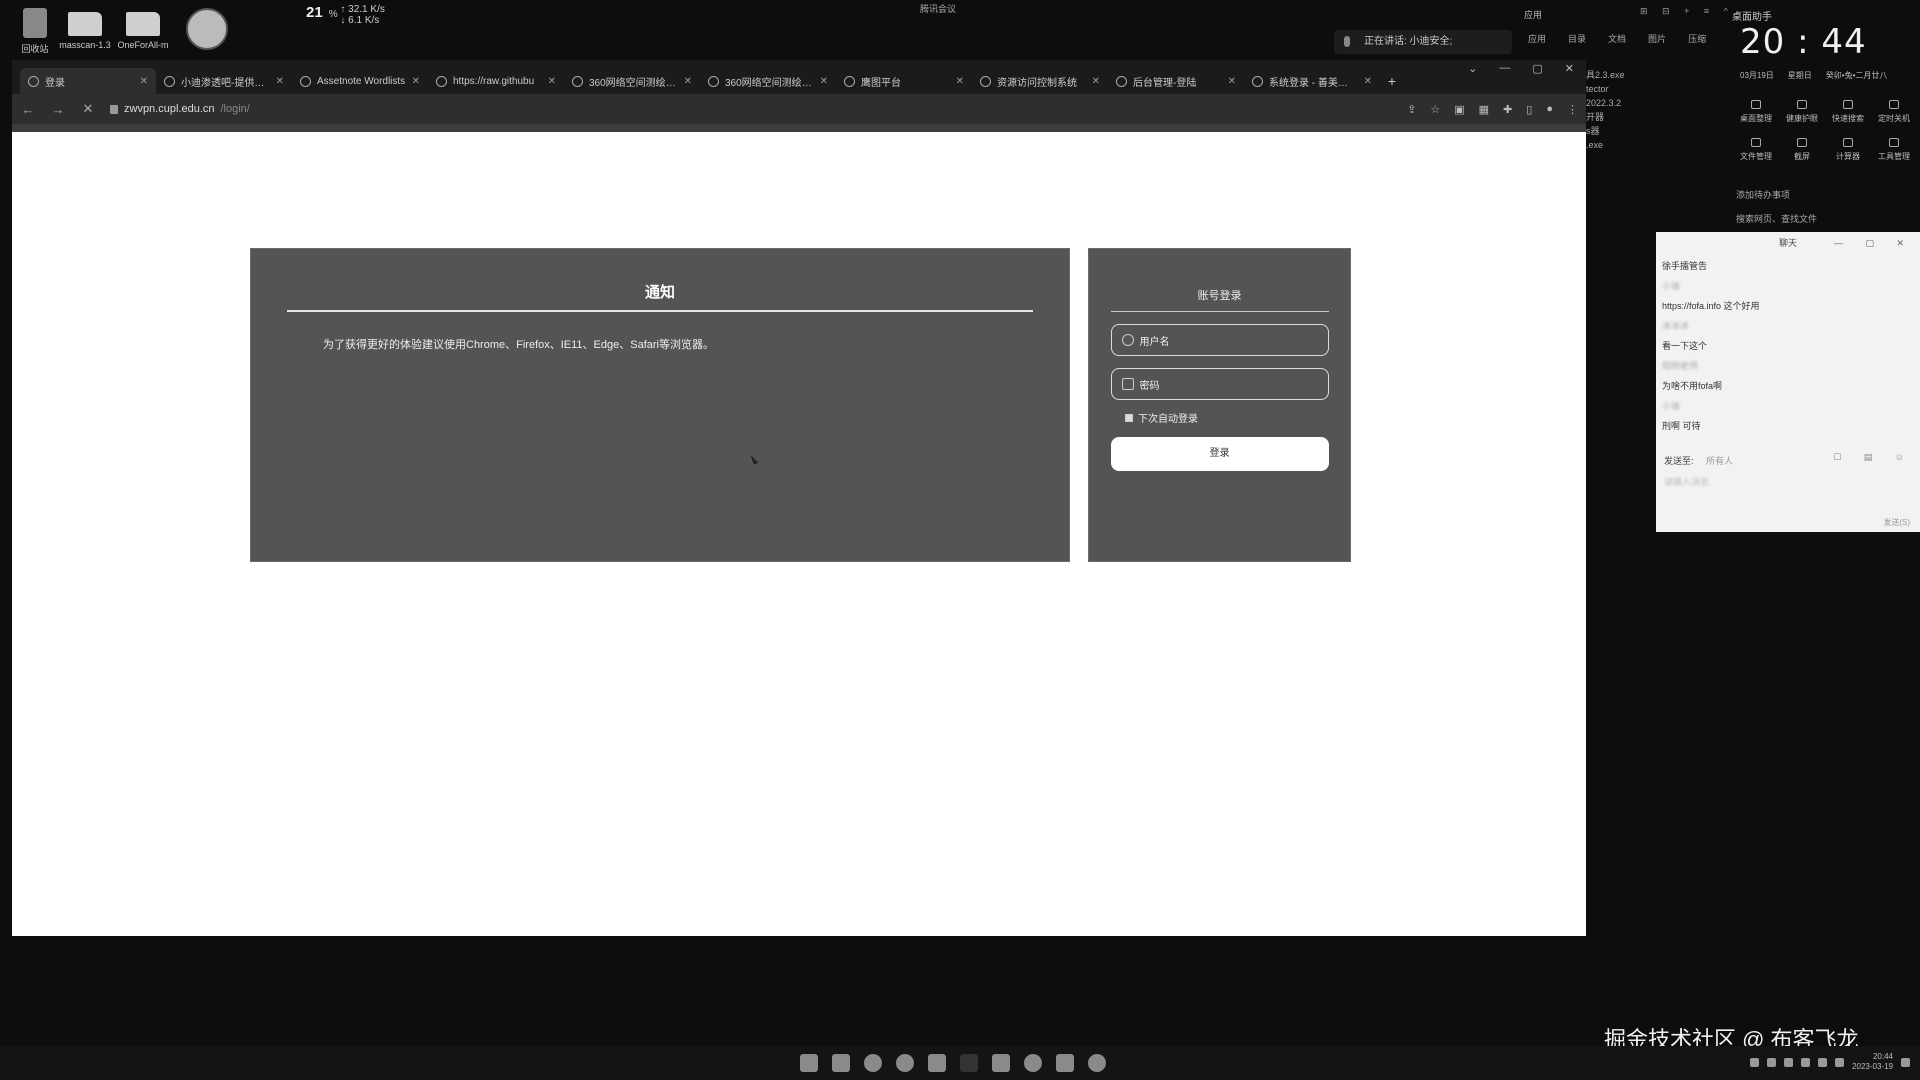 The width and height of the screenshot is (1920, 1080). I want to click on network-icon, so click(1823, 1062).